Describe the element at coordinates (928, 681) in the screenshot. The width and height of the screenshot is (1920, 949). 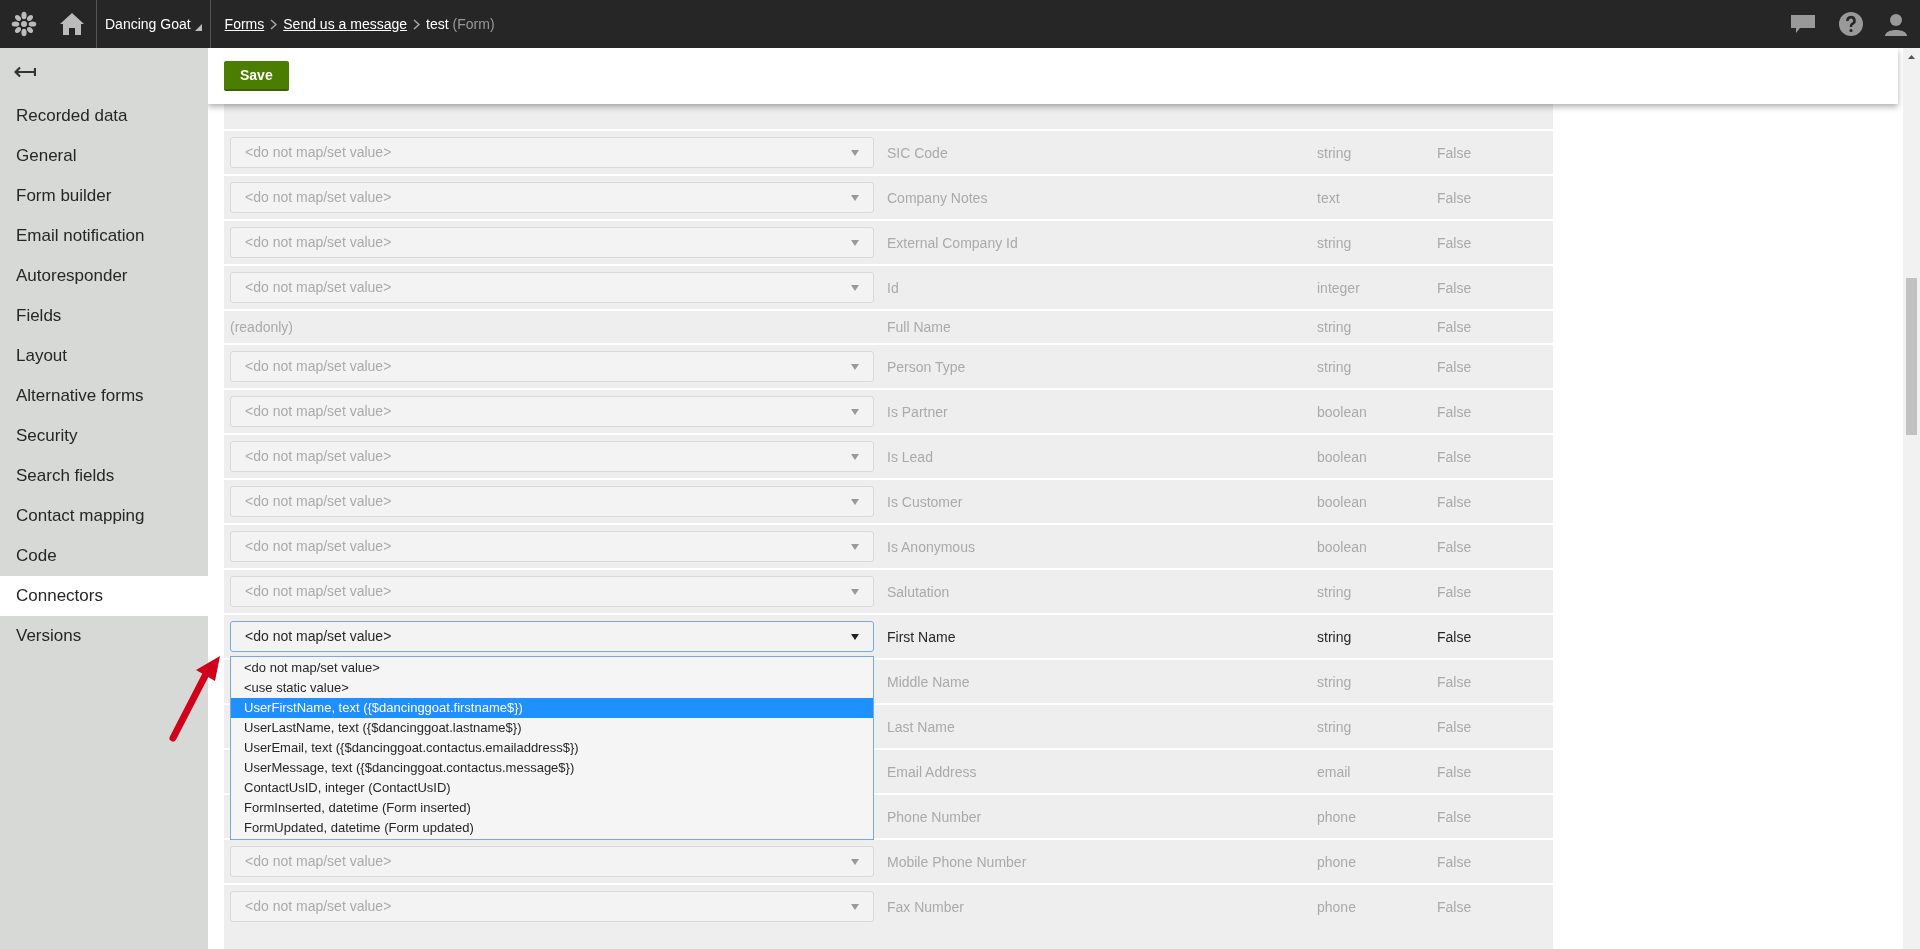
I see `field-name: Middle Name` at that location.